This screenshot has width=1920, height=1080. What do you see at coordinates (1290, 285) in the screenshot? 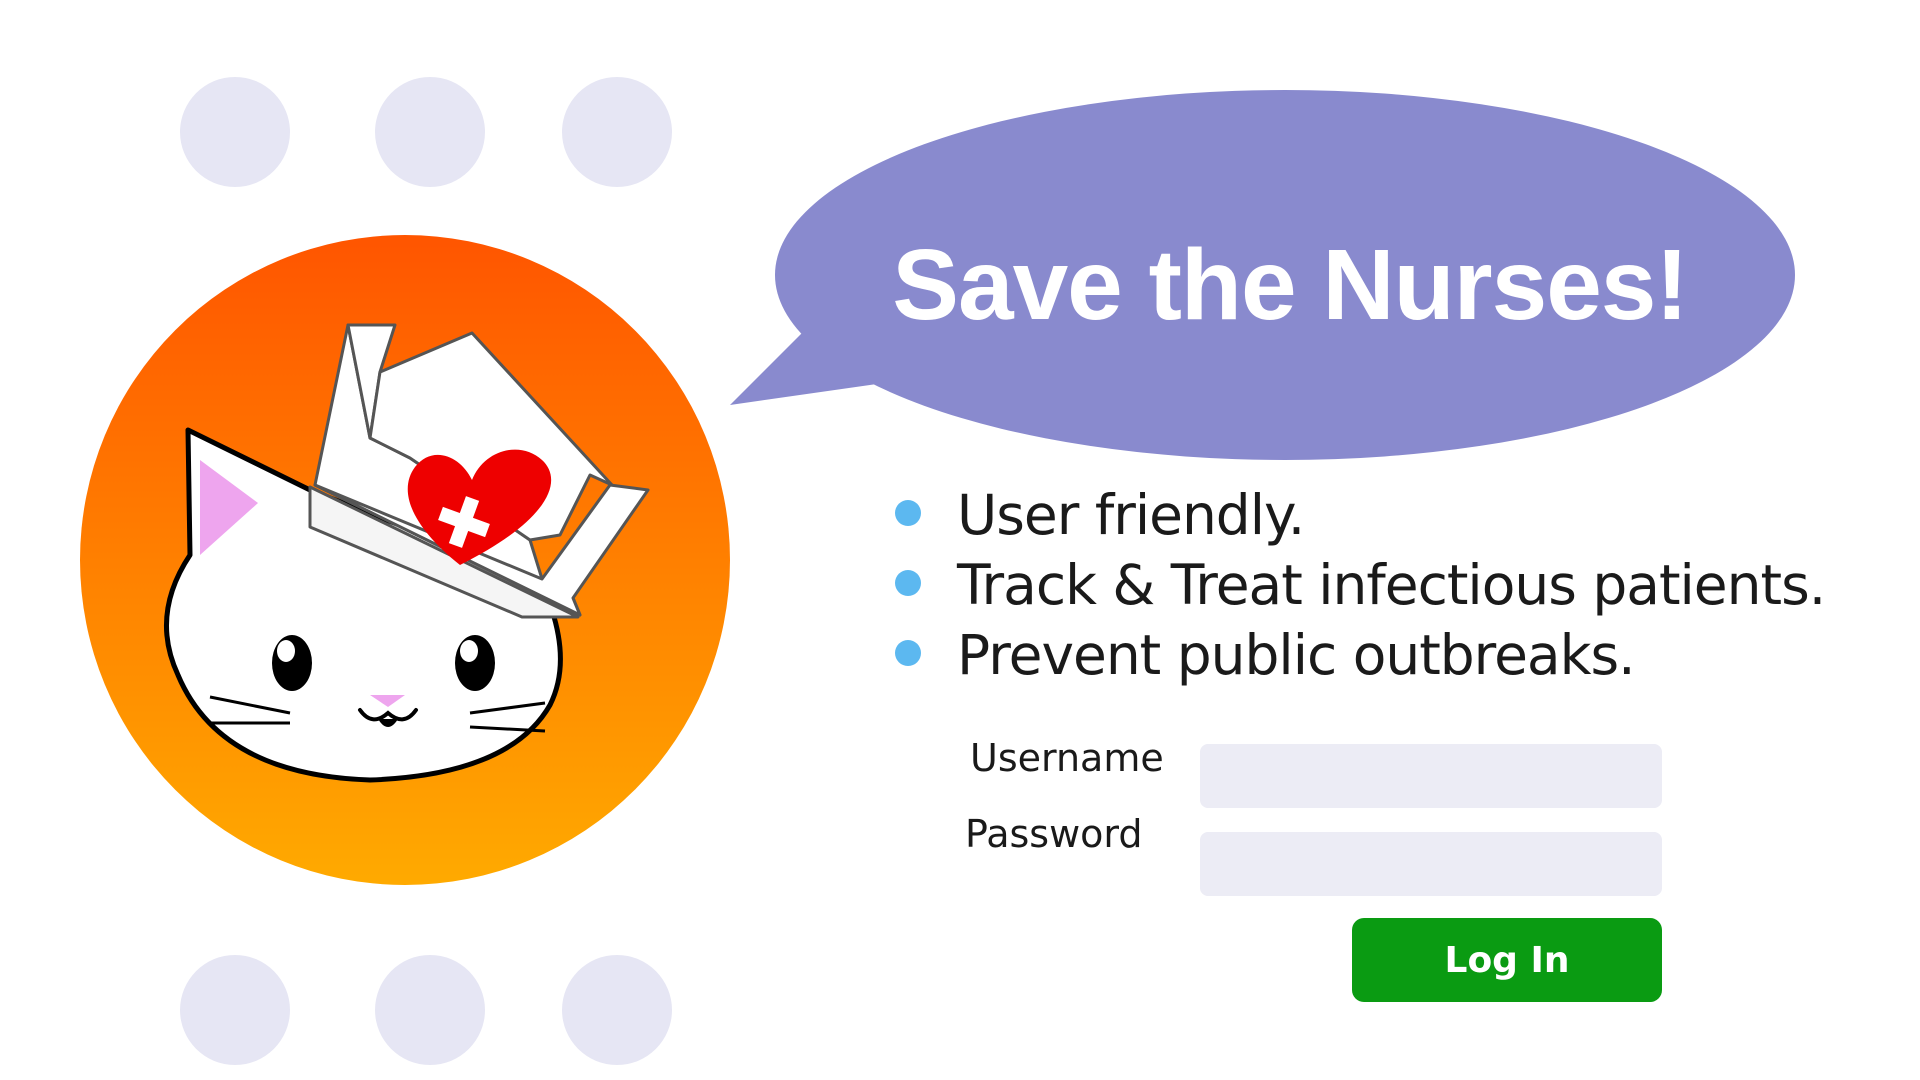
I see `page-title: Save the Nurses!` at bounding box center [1290, 285].